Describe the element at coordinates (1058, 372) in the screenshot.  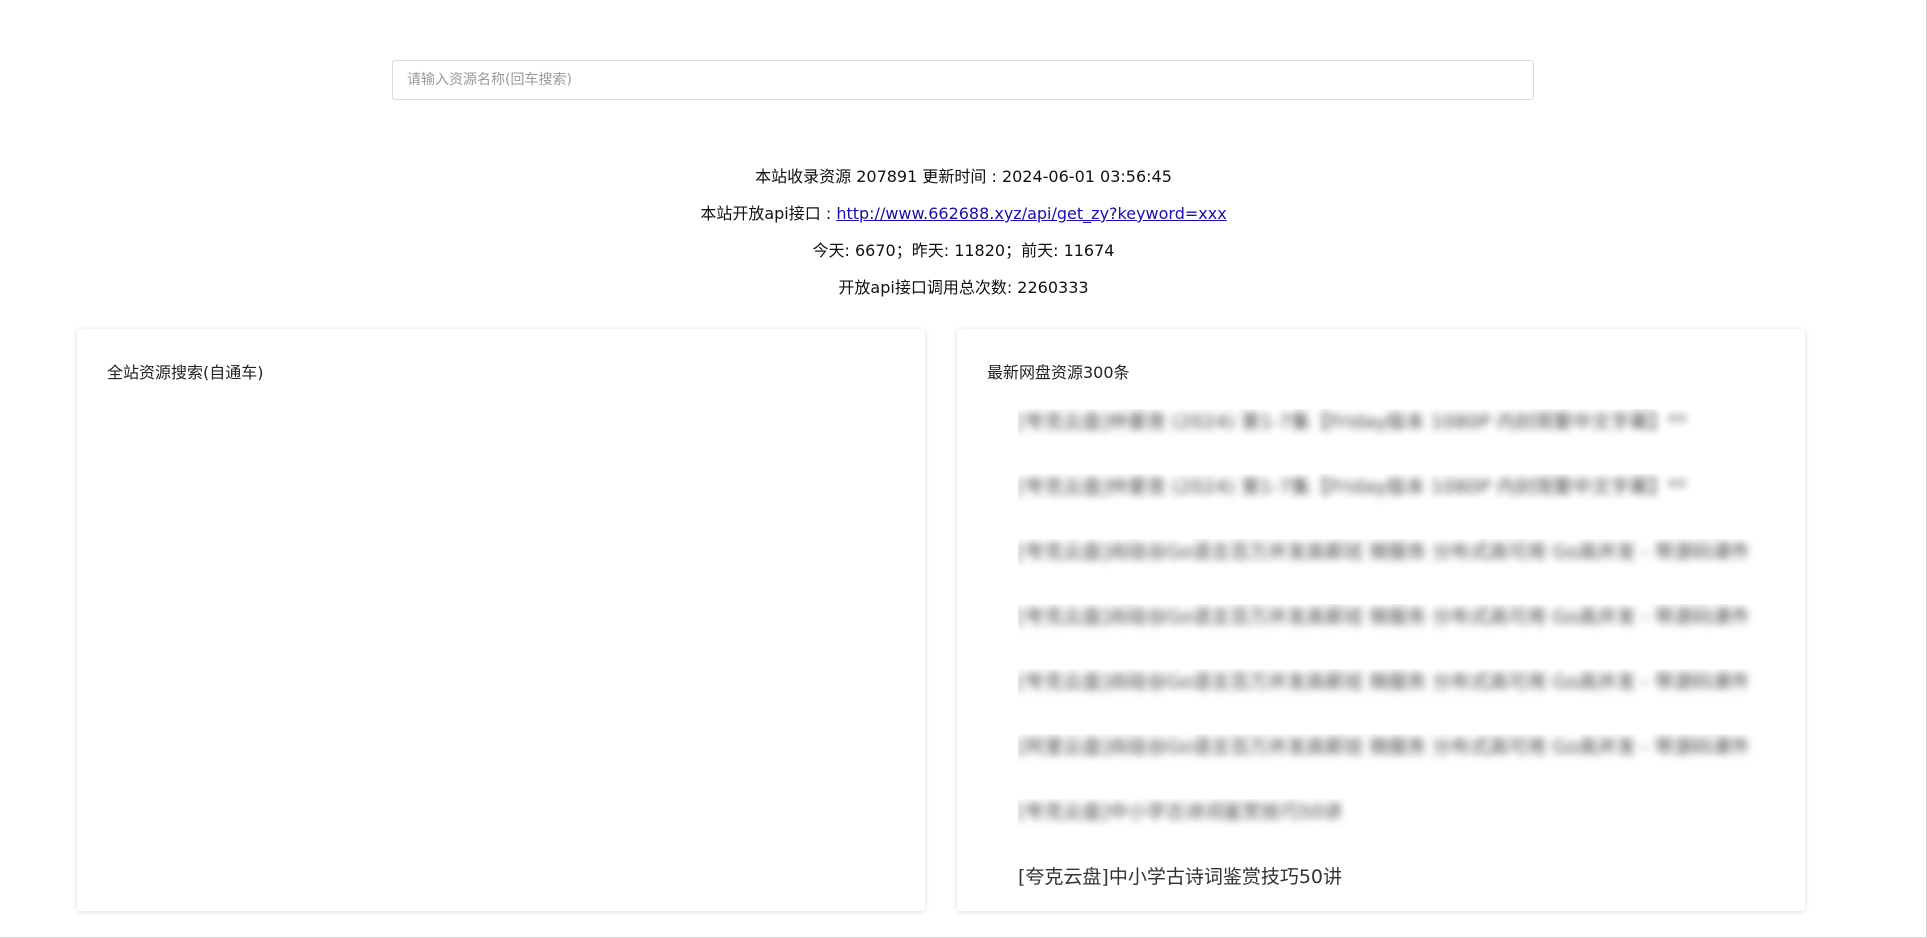
I see `latest-resources-card-title: 最新网盘资源300条` at that location.